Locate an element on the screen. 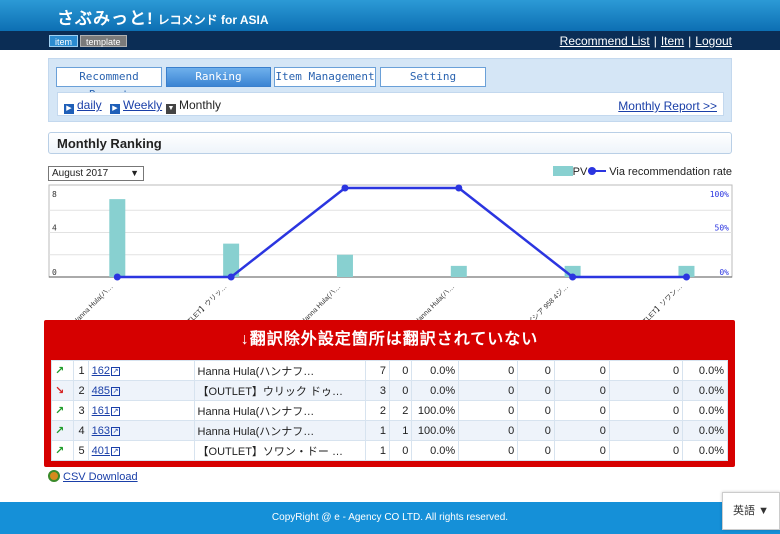 The image size is (780, 534). rank-cell: 2 is located at coordinates (81, 390).